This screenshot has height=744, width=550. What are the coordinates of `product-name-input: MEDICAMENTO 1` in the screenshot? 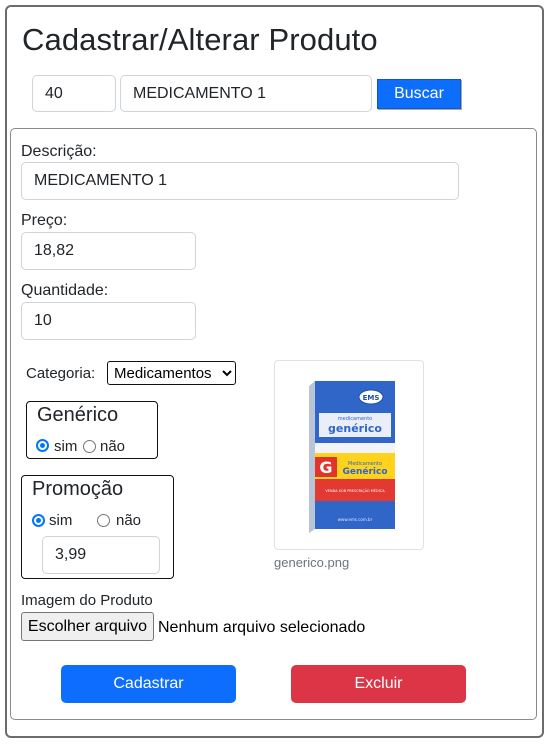 It's located at (246, 93).